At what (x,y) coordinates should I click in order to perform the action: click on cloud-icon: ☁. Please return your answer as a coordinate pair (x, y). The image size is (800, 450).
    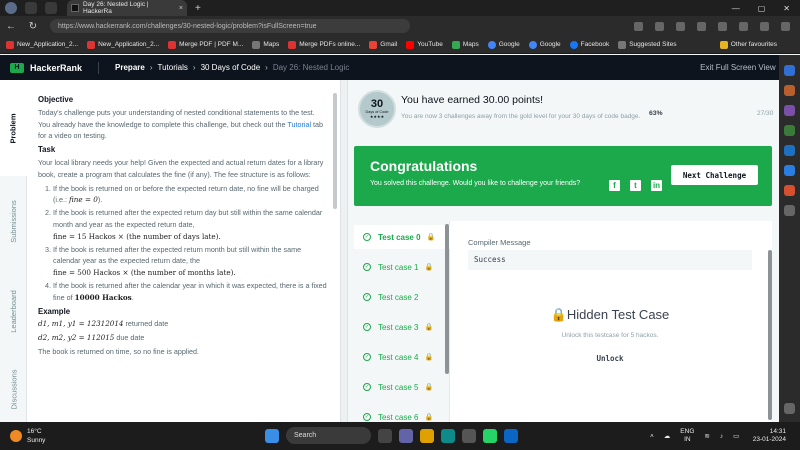
    Looking at the image, I should click on (667, 436).